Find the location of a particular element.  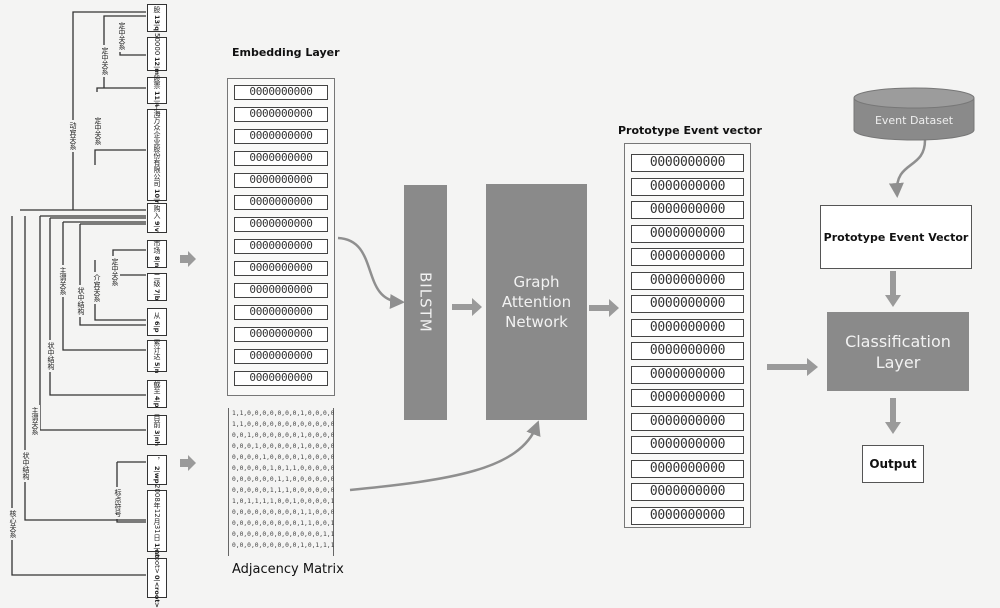

matrix-row: 0,0,0,0,1,0,0,0,0,1,0,0,0,0 is located at coordinates (283, 457).